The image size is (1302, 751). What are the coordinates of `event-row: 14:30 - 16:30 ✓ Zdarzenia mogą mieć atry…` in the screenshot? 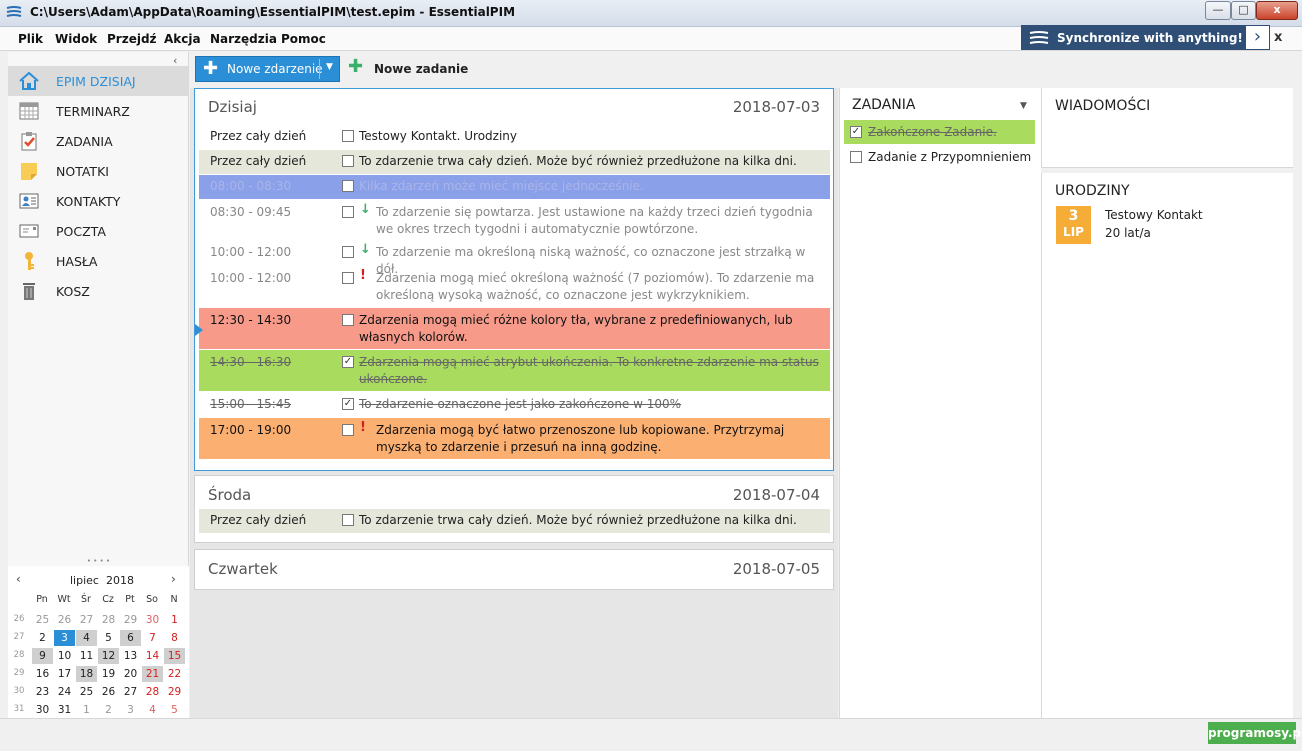 It's located at (514, 370).